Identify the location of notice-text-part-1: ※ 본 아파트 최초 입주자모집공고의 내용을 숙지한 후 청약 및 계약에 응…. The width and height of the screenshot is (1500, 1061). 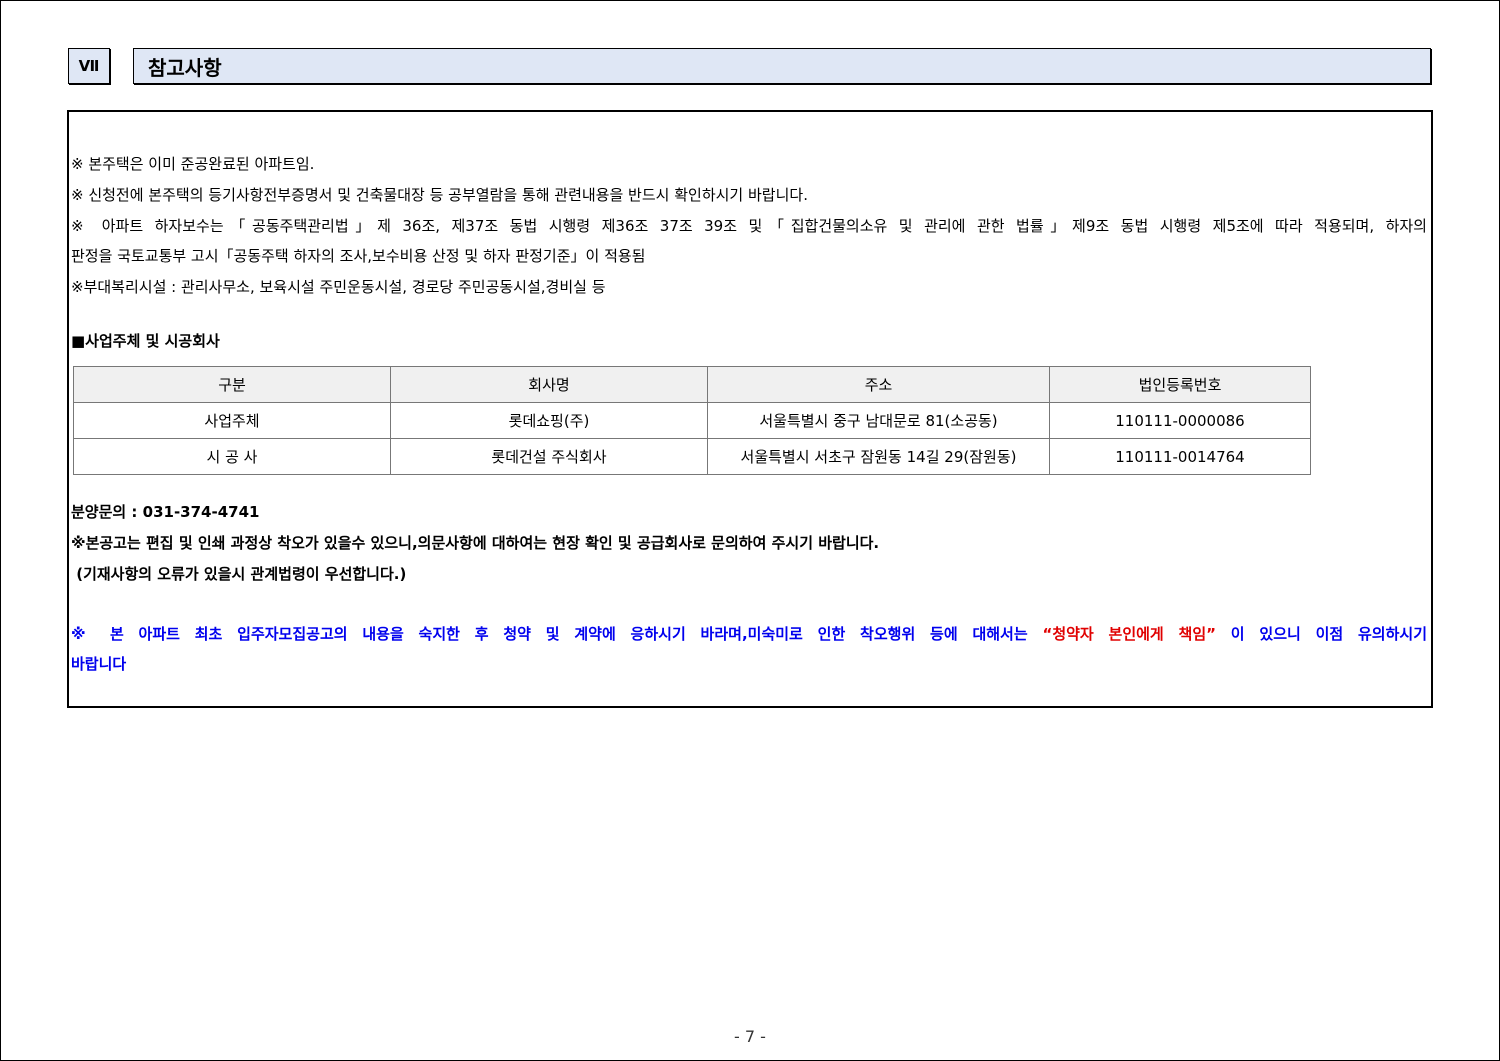
(549, 634).